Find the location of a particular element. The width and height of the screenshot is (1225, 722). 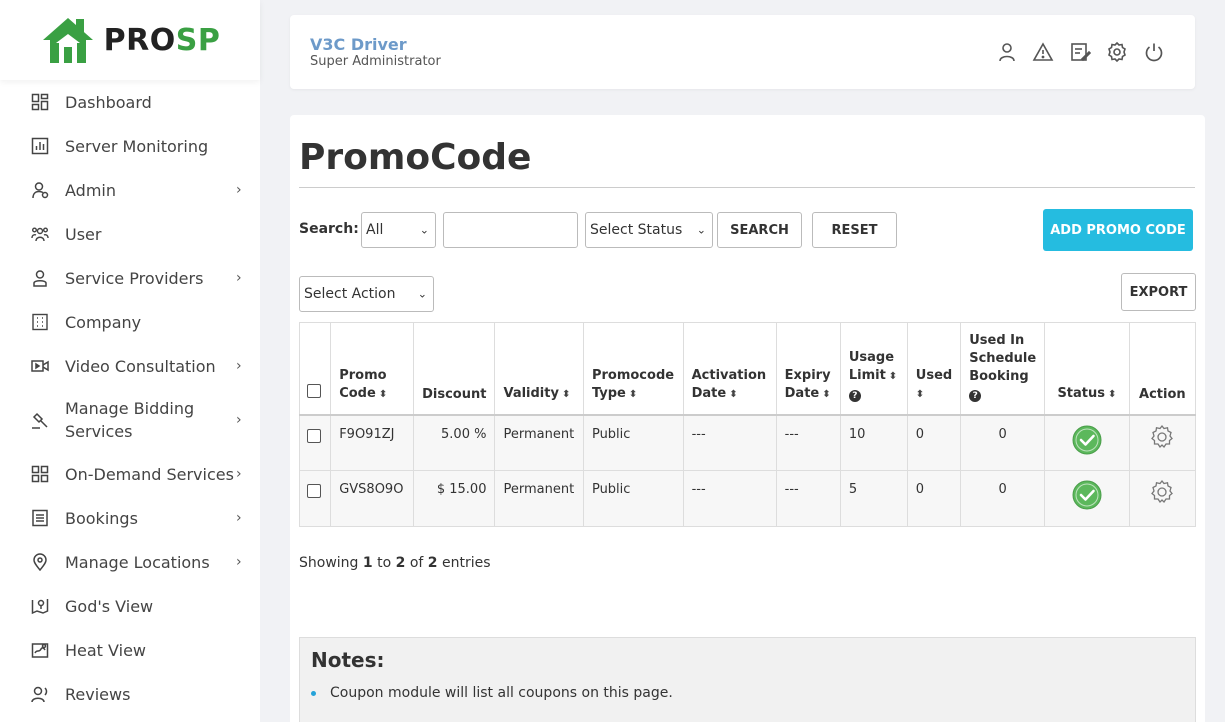

sidebar-item-label: On-Demand Services is located at coordinates (149, 474).